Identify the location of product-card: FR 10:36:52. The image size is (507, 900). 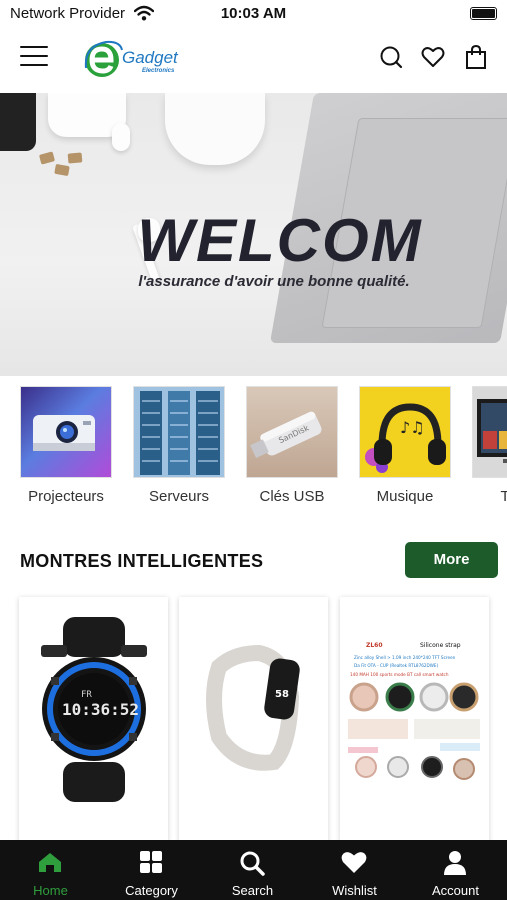
(93, 719).